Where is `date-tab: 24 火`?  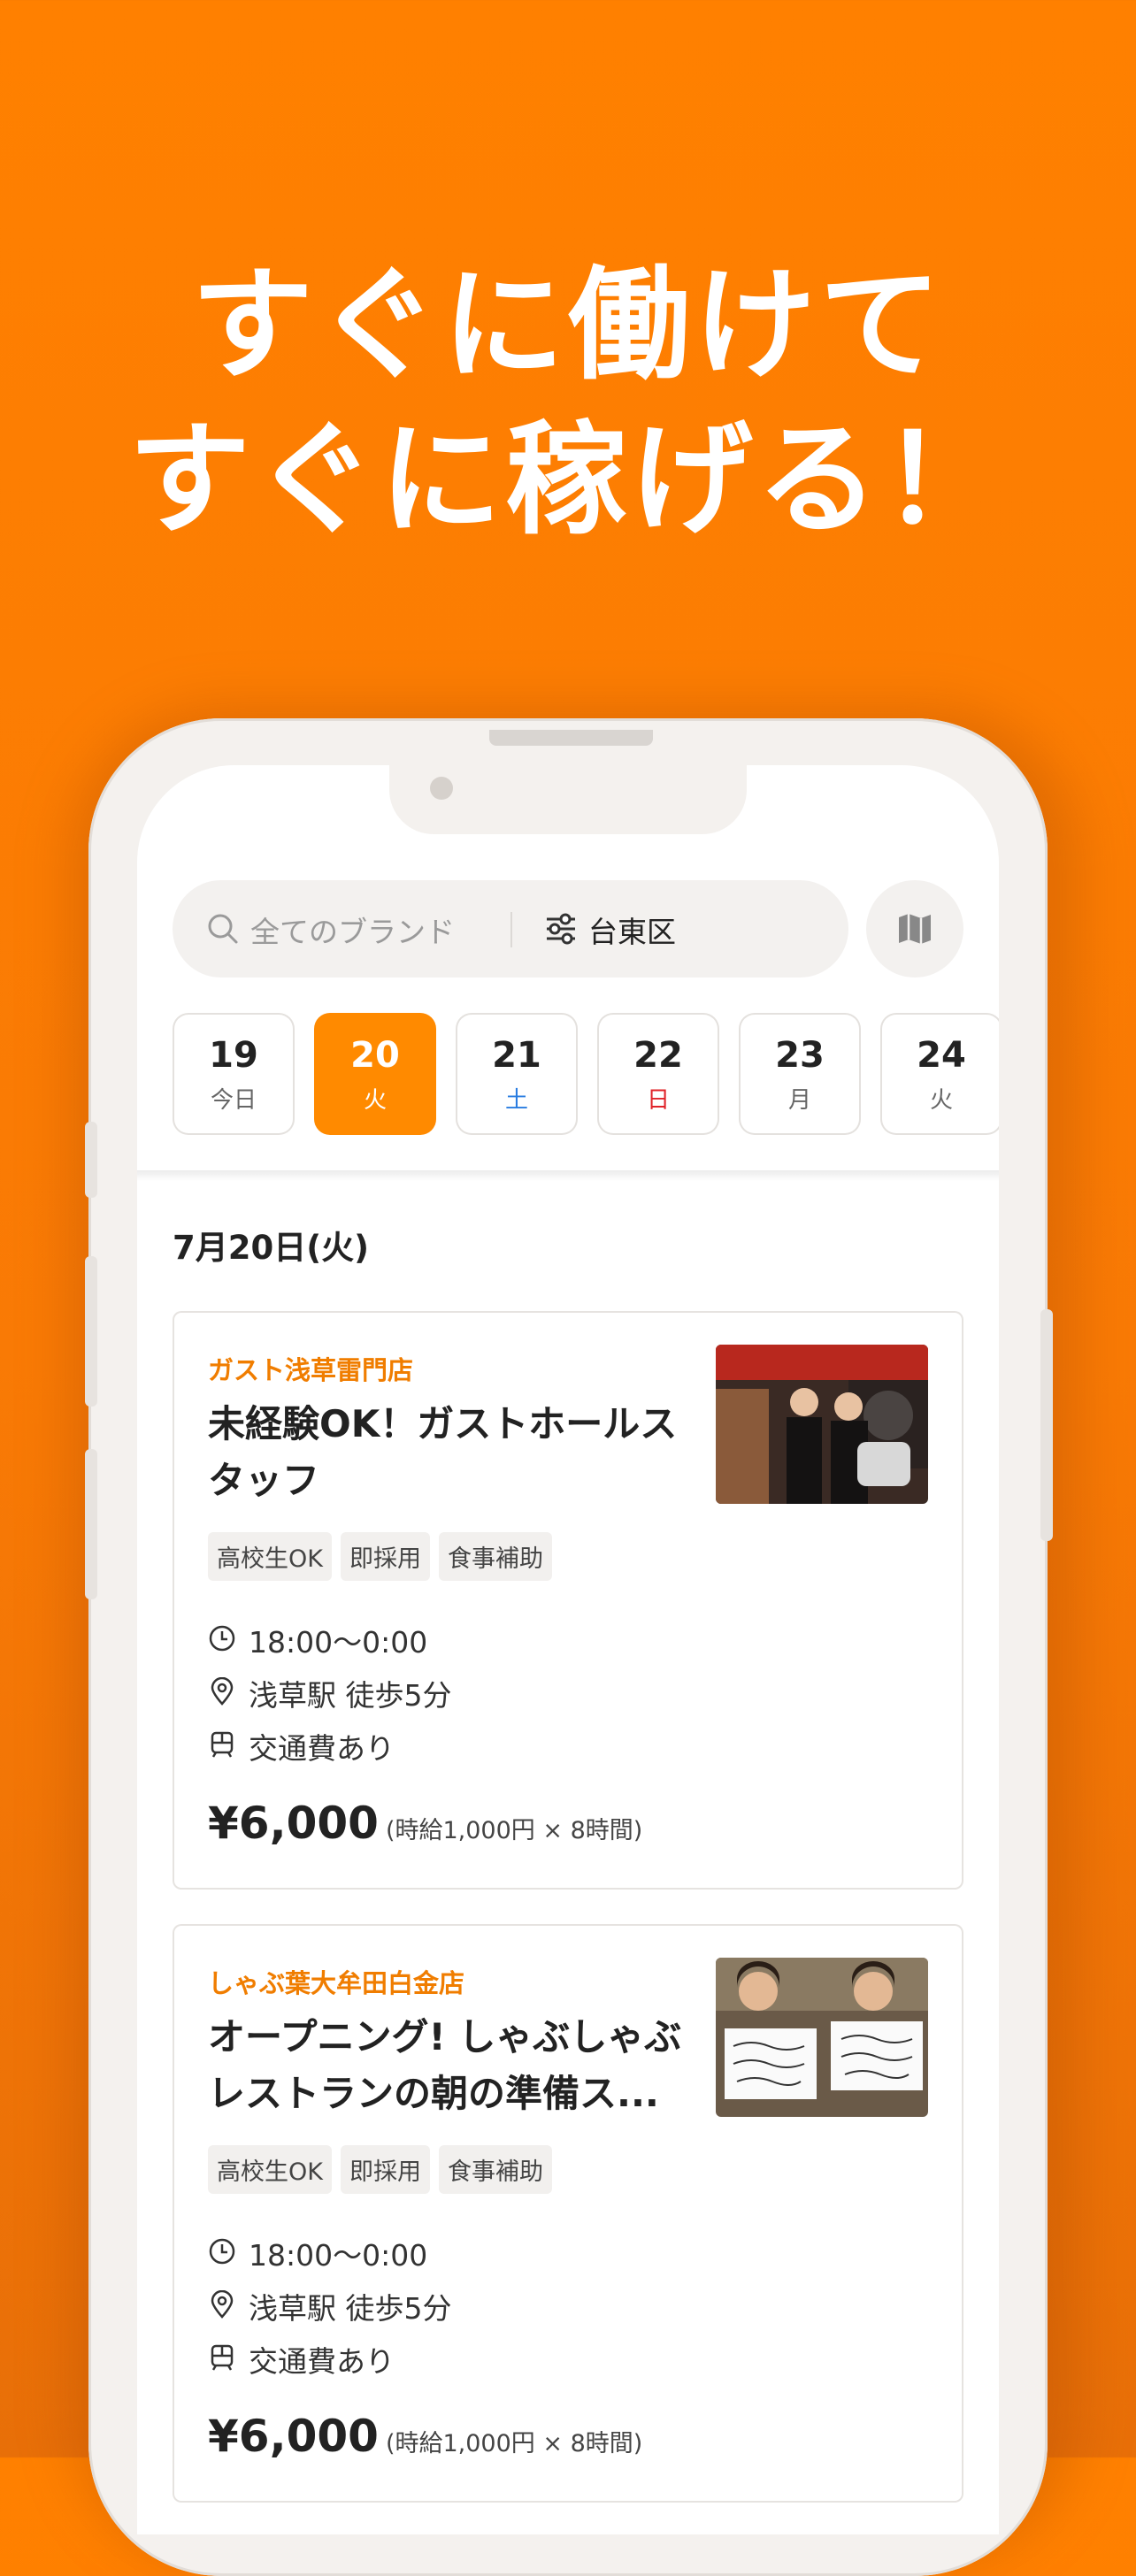
date-tab: 24 火 is located at coordinates (939, 1074).